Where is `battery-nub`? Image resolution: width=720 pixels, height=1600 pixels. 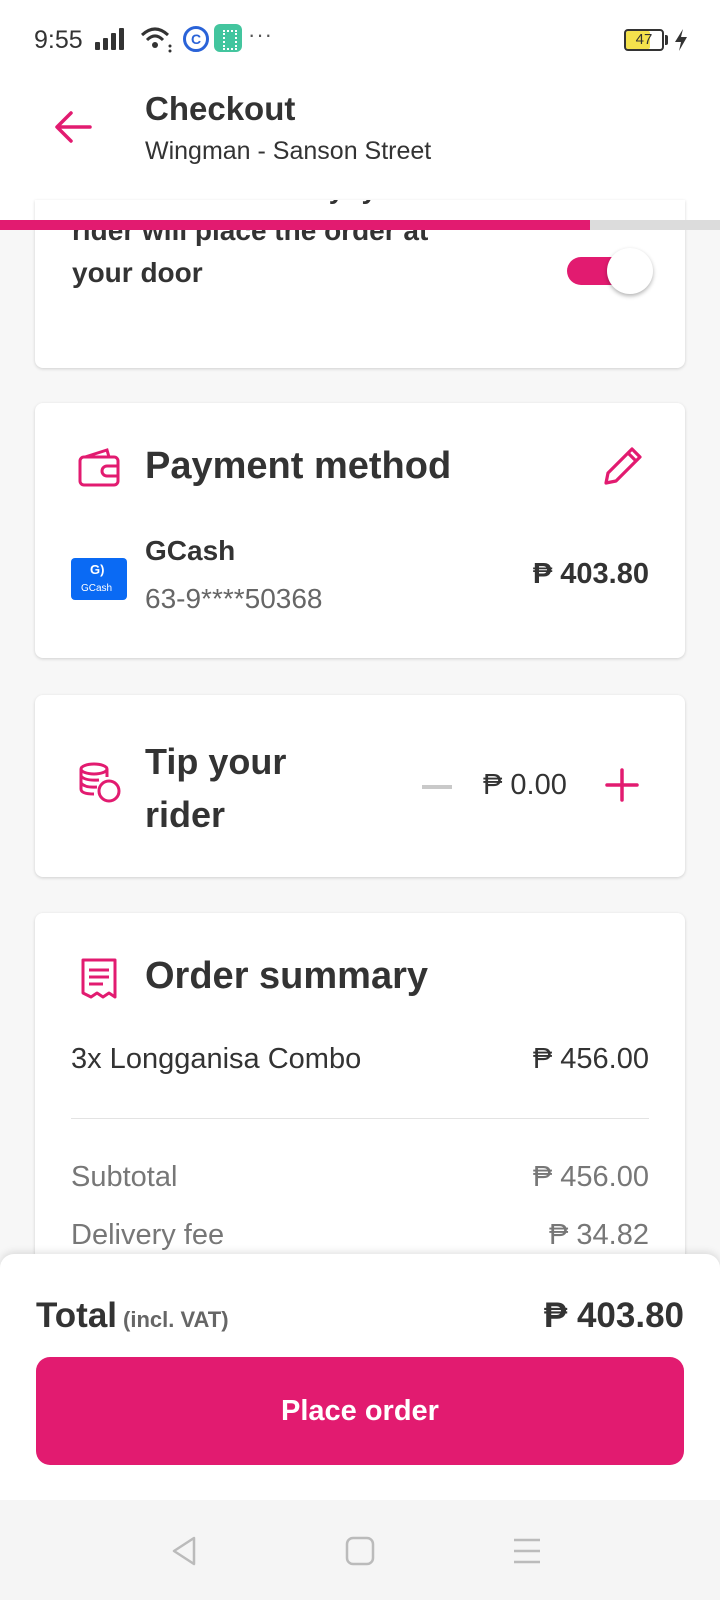
battery-nub is located at coordinates (666, 40).